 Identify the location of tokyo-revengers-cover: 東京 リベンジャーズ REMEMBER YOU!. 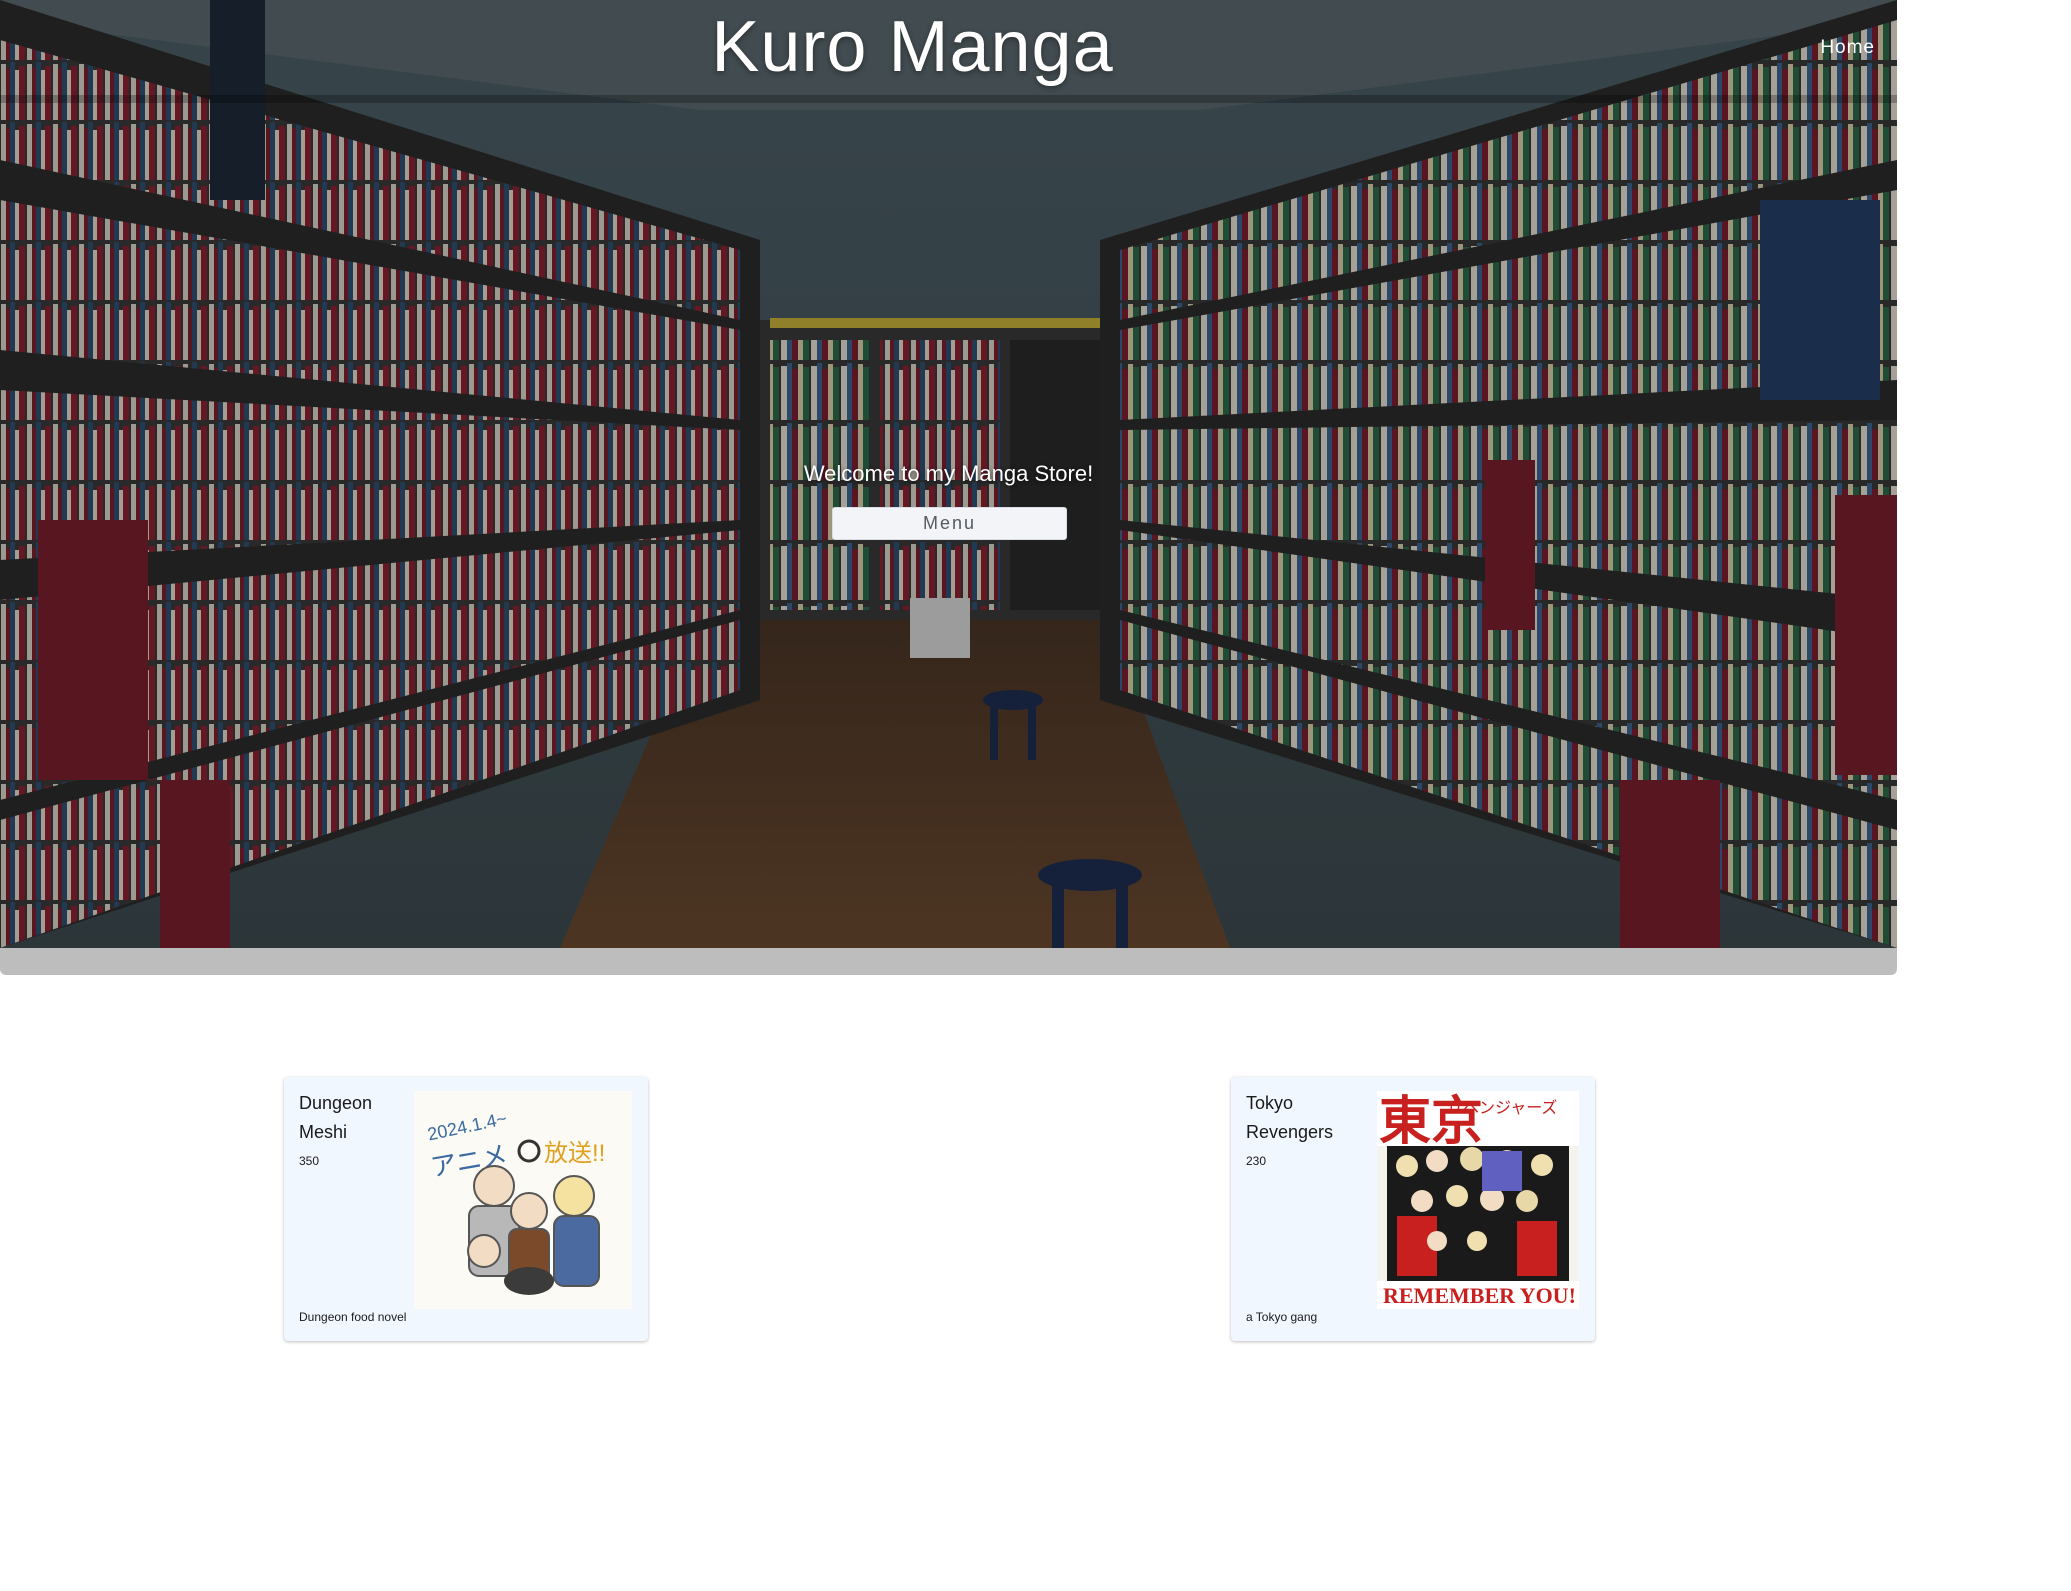
(1478, 1200).